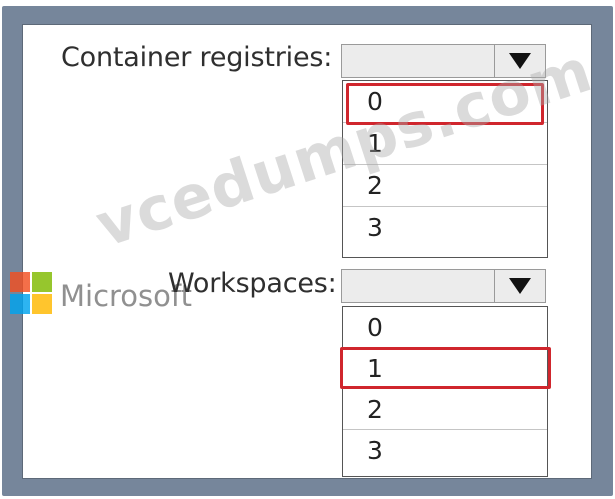 The image size is (615, 499). Describe the element at coordinates (445, 409) in the screenshot. I see `workspaces-option-2: 2` at that location.